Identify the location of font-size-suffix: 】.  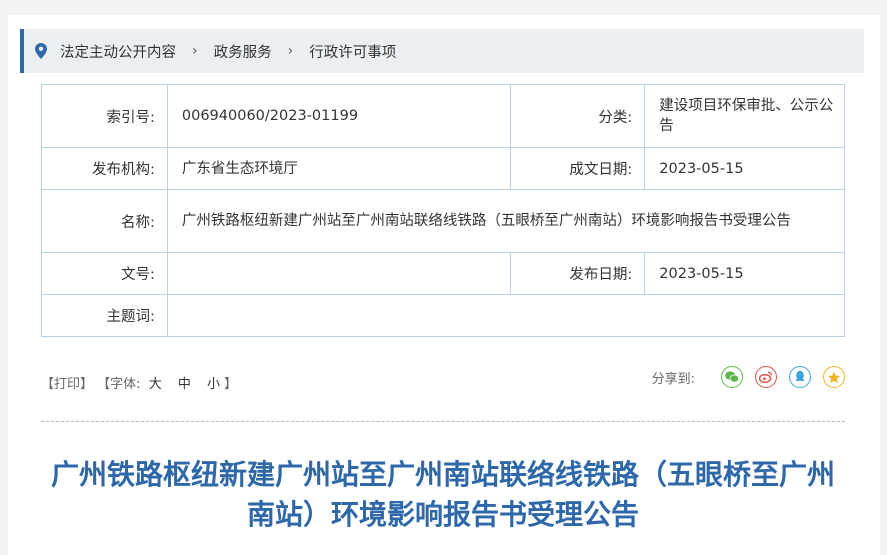
(231, 384).